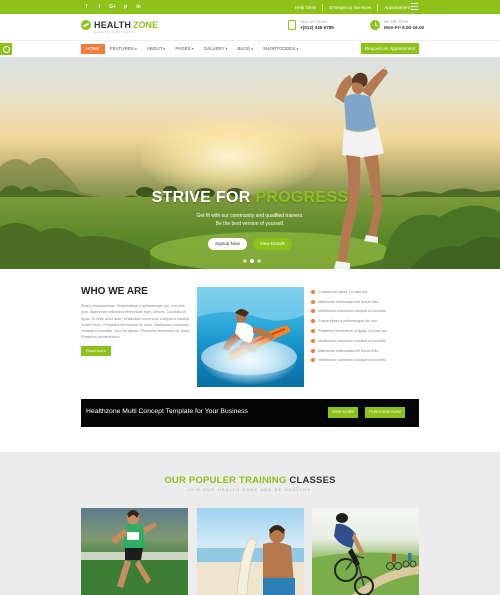 This screenshot has height=595, width=500. I want to click on nav-item-gallery: GALLERY▾, so click(216, 49).